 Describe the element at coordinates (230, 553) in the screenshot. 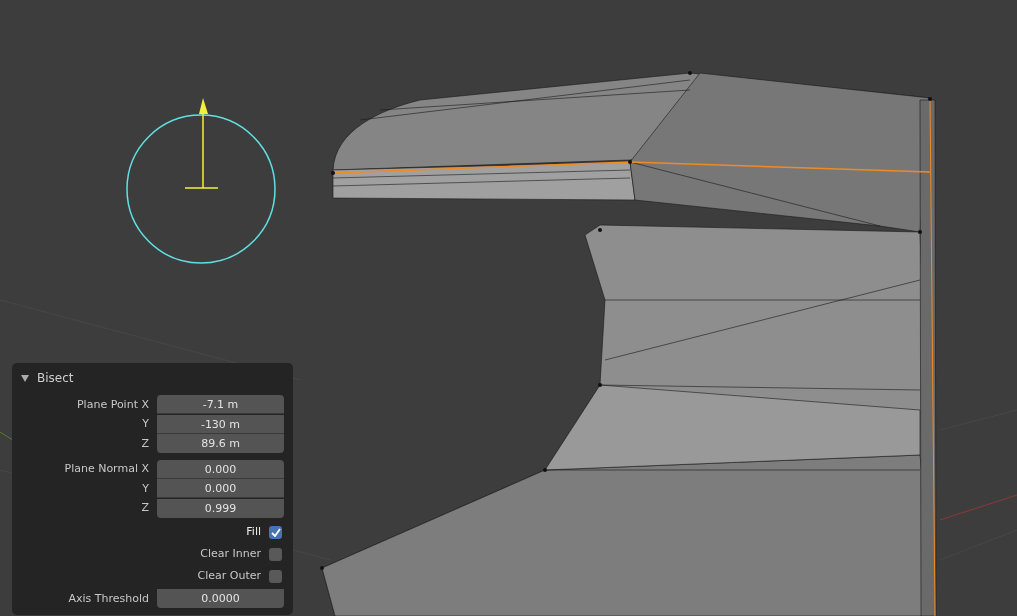

I see `checkbox-label: Clear Inner` at that location.